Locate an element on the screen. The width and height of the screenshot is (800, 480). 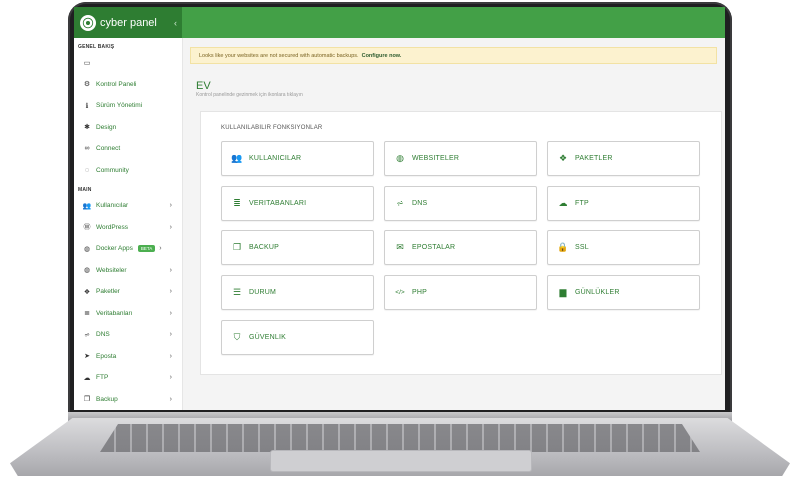
sidebar-item-label: Veritabanları is located at coordinates (114, 313).